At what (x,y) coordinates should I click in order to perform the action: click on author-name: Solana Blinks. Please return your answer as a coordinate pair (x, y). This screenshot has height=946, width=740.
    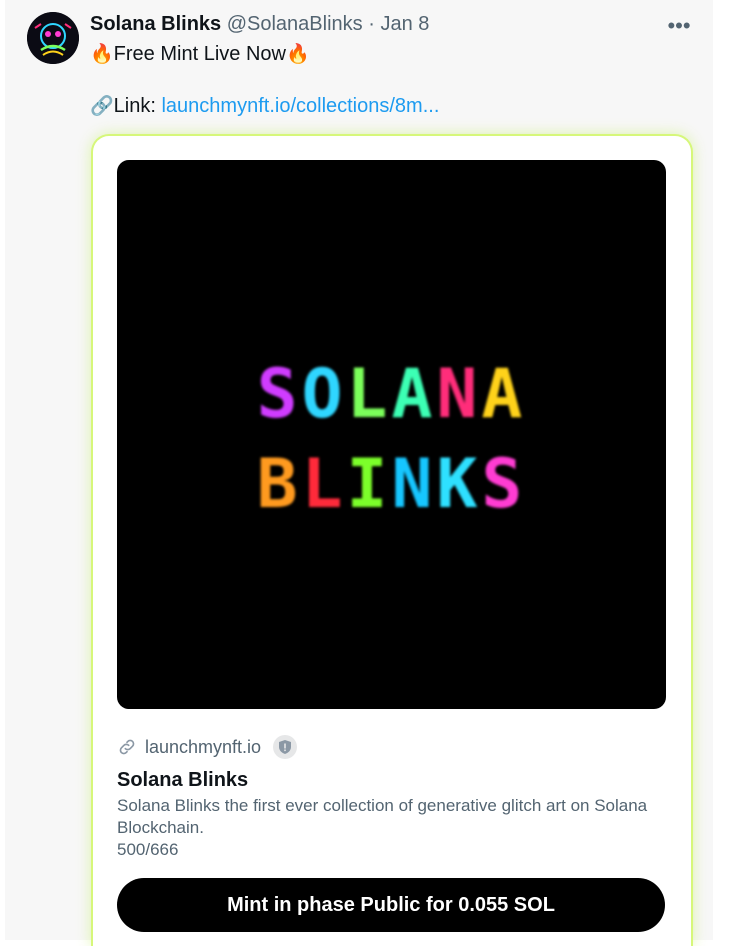
    Looking at the image, I should click on (155, 24).